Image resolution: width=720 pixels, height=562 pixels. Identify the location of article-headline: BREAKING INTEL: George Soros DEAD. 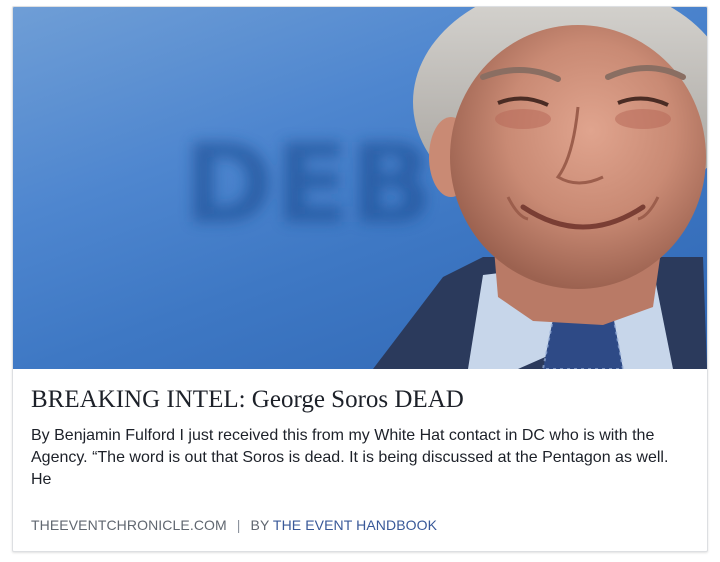
(360, 400).